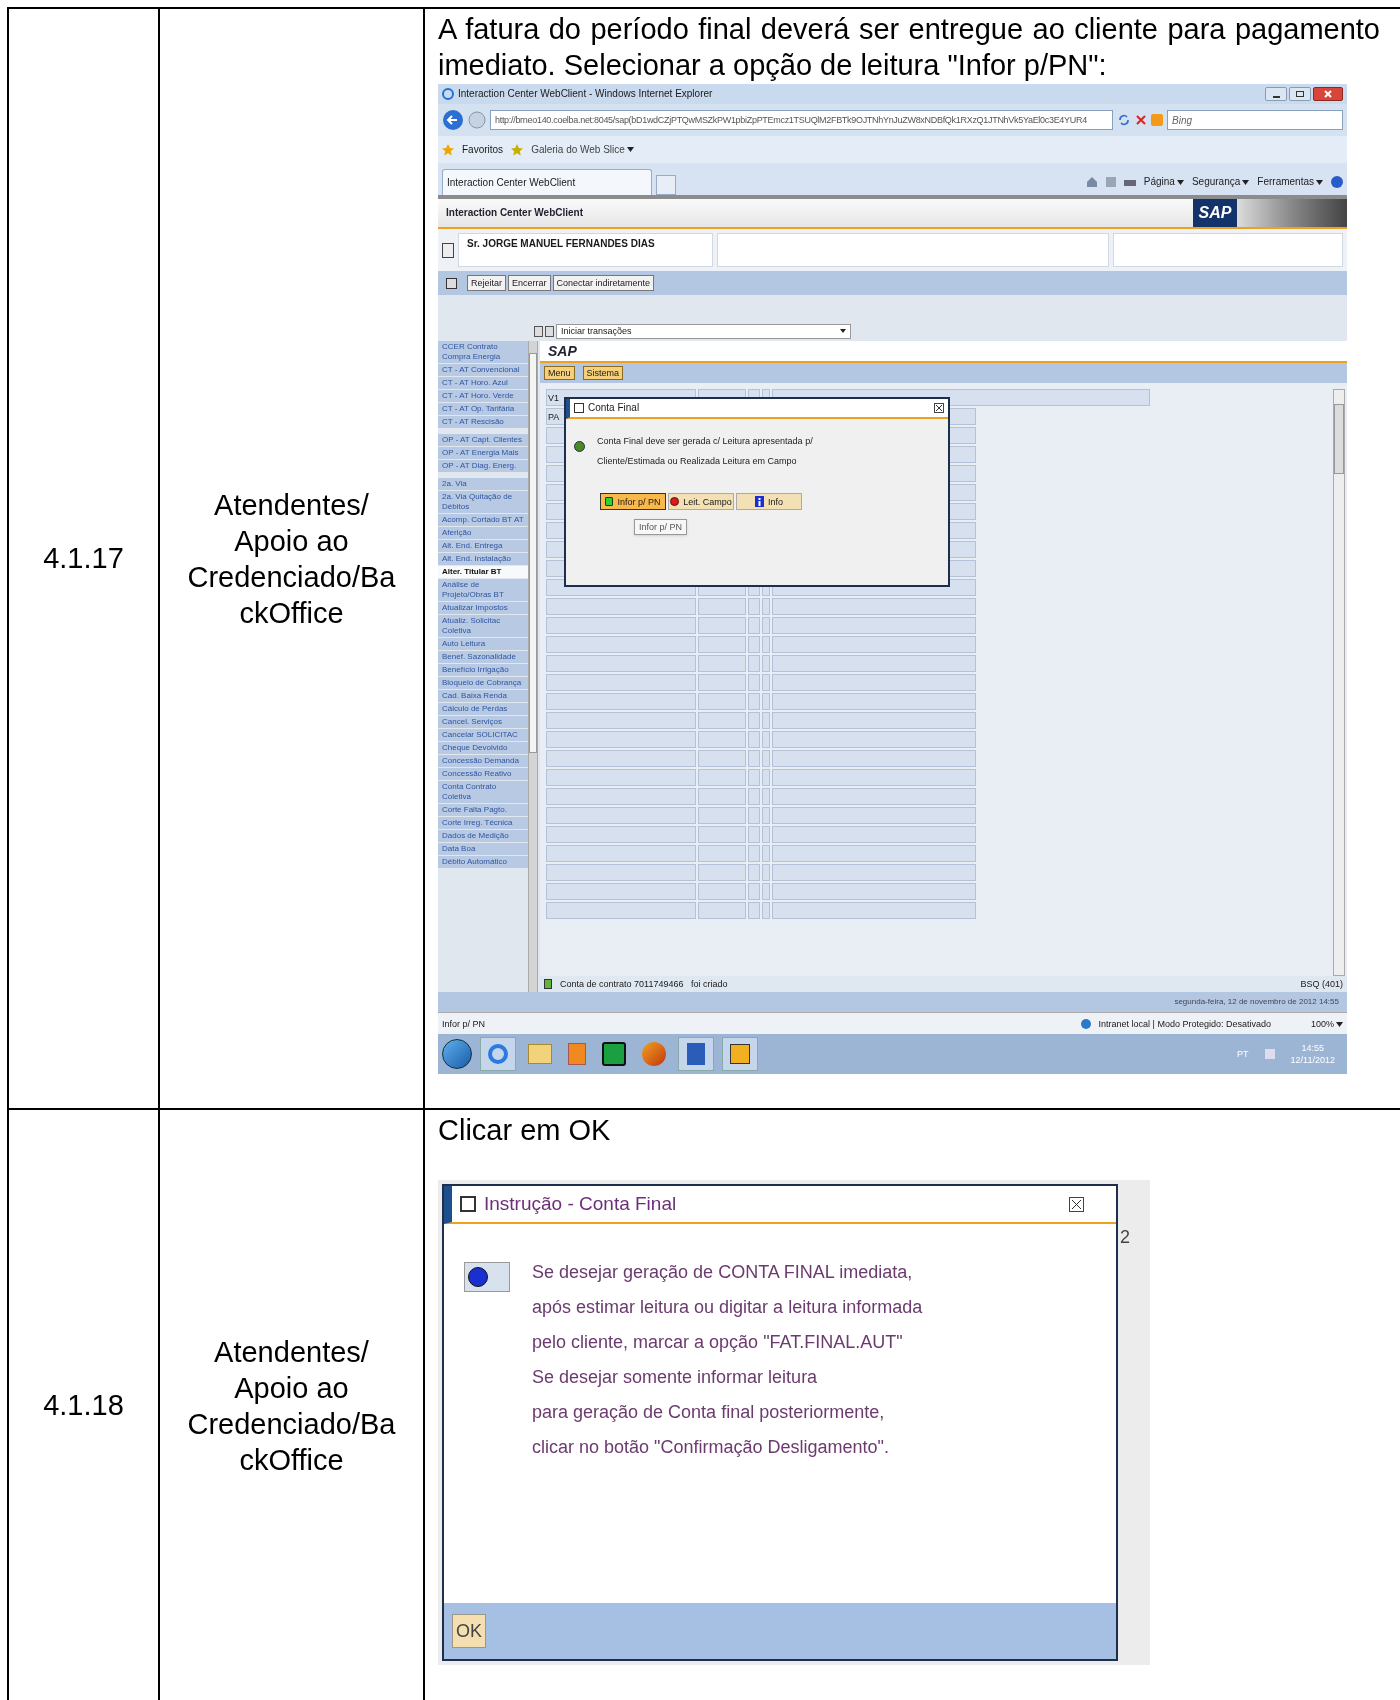 This screenshot has height=1700, width=1400. I want to click on system-info: BSQ (401), so click(1321, 984).